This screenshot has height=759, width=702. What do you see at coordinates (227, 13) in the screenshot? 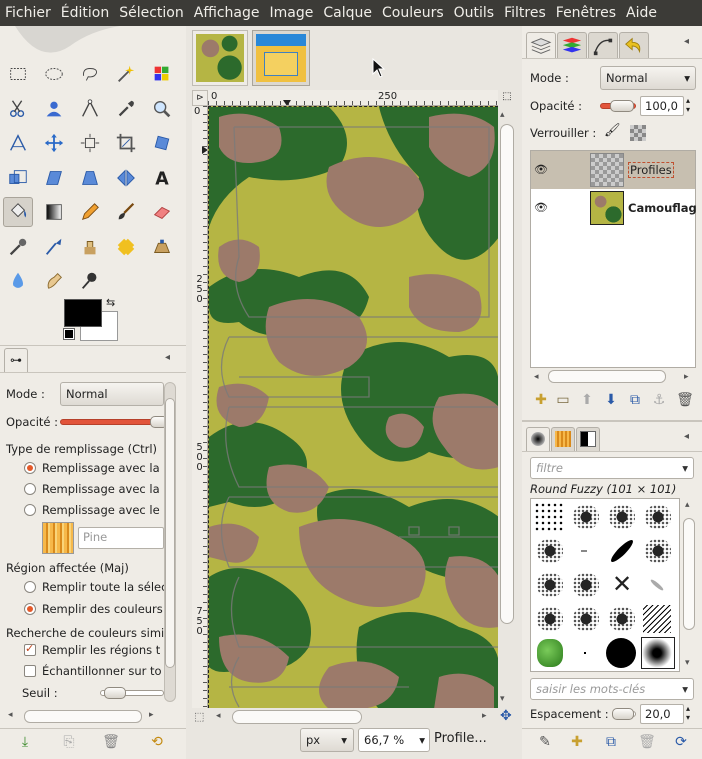
I see `menu-affichage: Affichage` at bounding box center [227, 13].